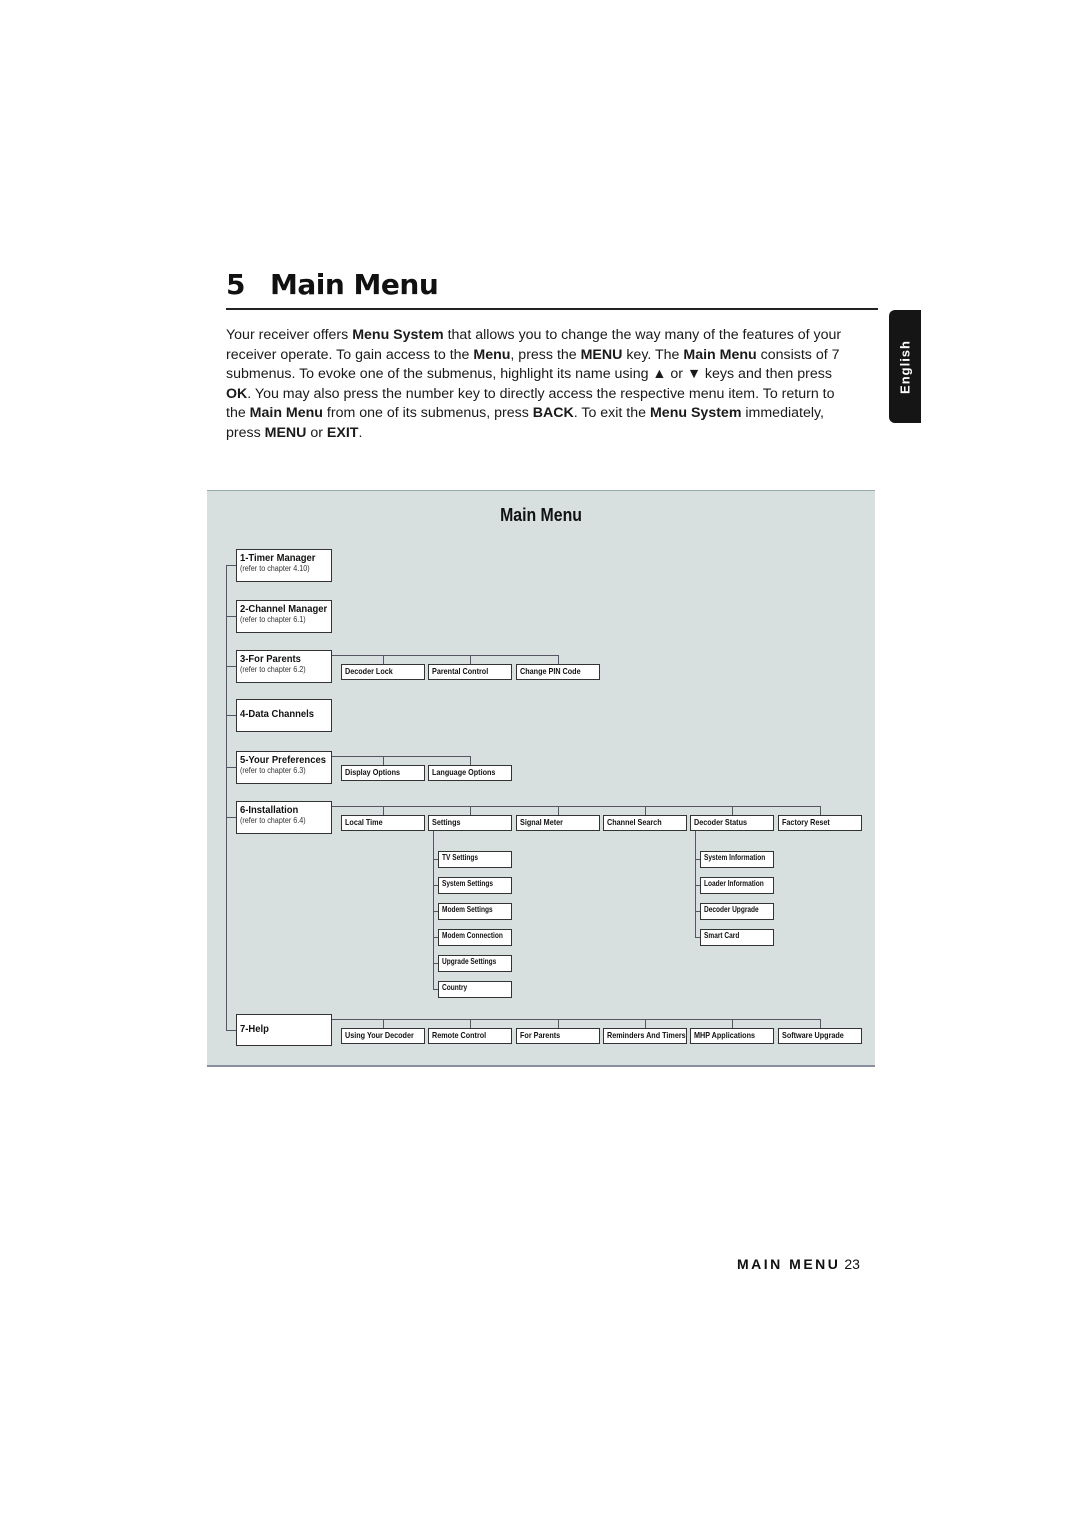  Describe the element at coordinates (273, 619) in the screenshot. I see `chapter-reference: (refer to chapter 6.1)` at that location.